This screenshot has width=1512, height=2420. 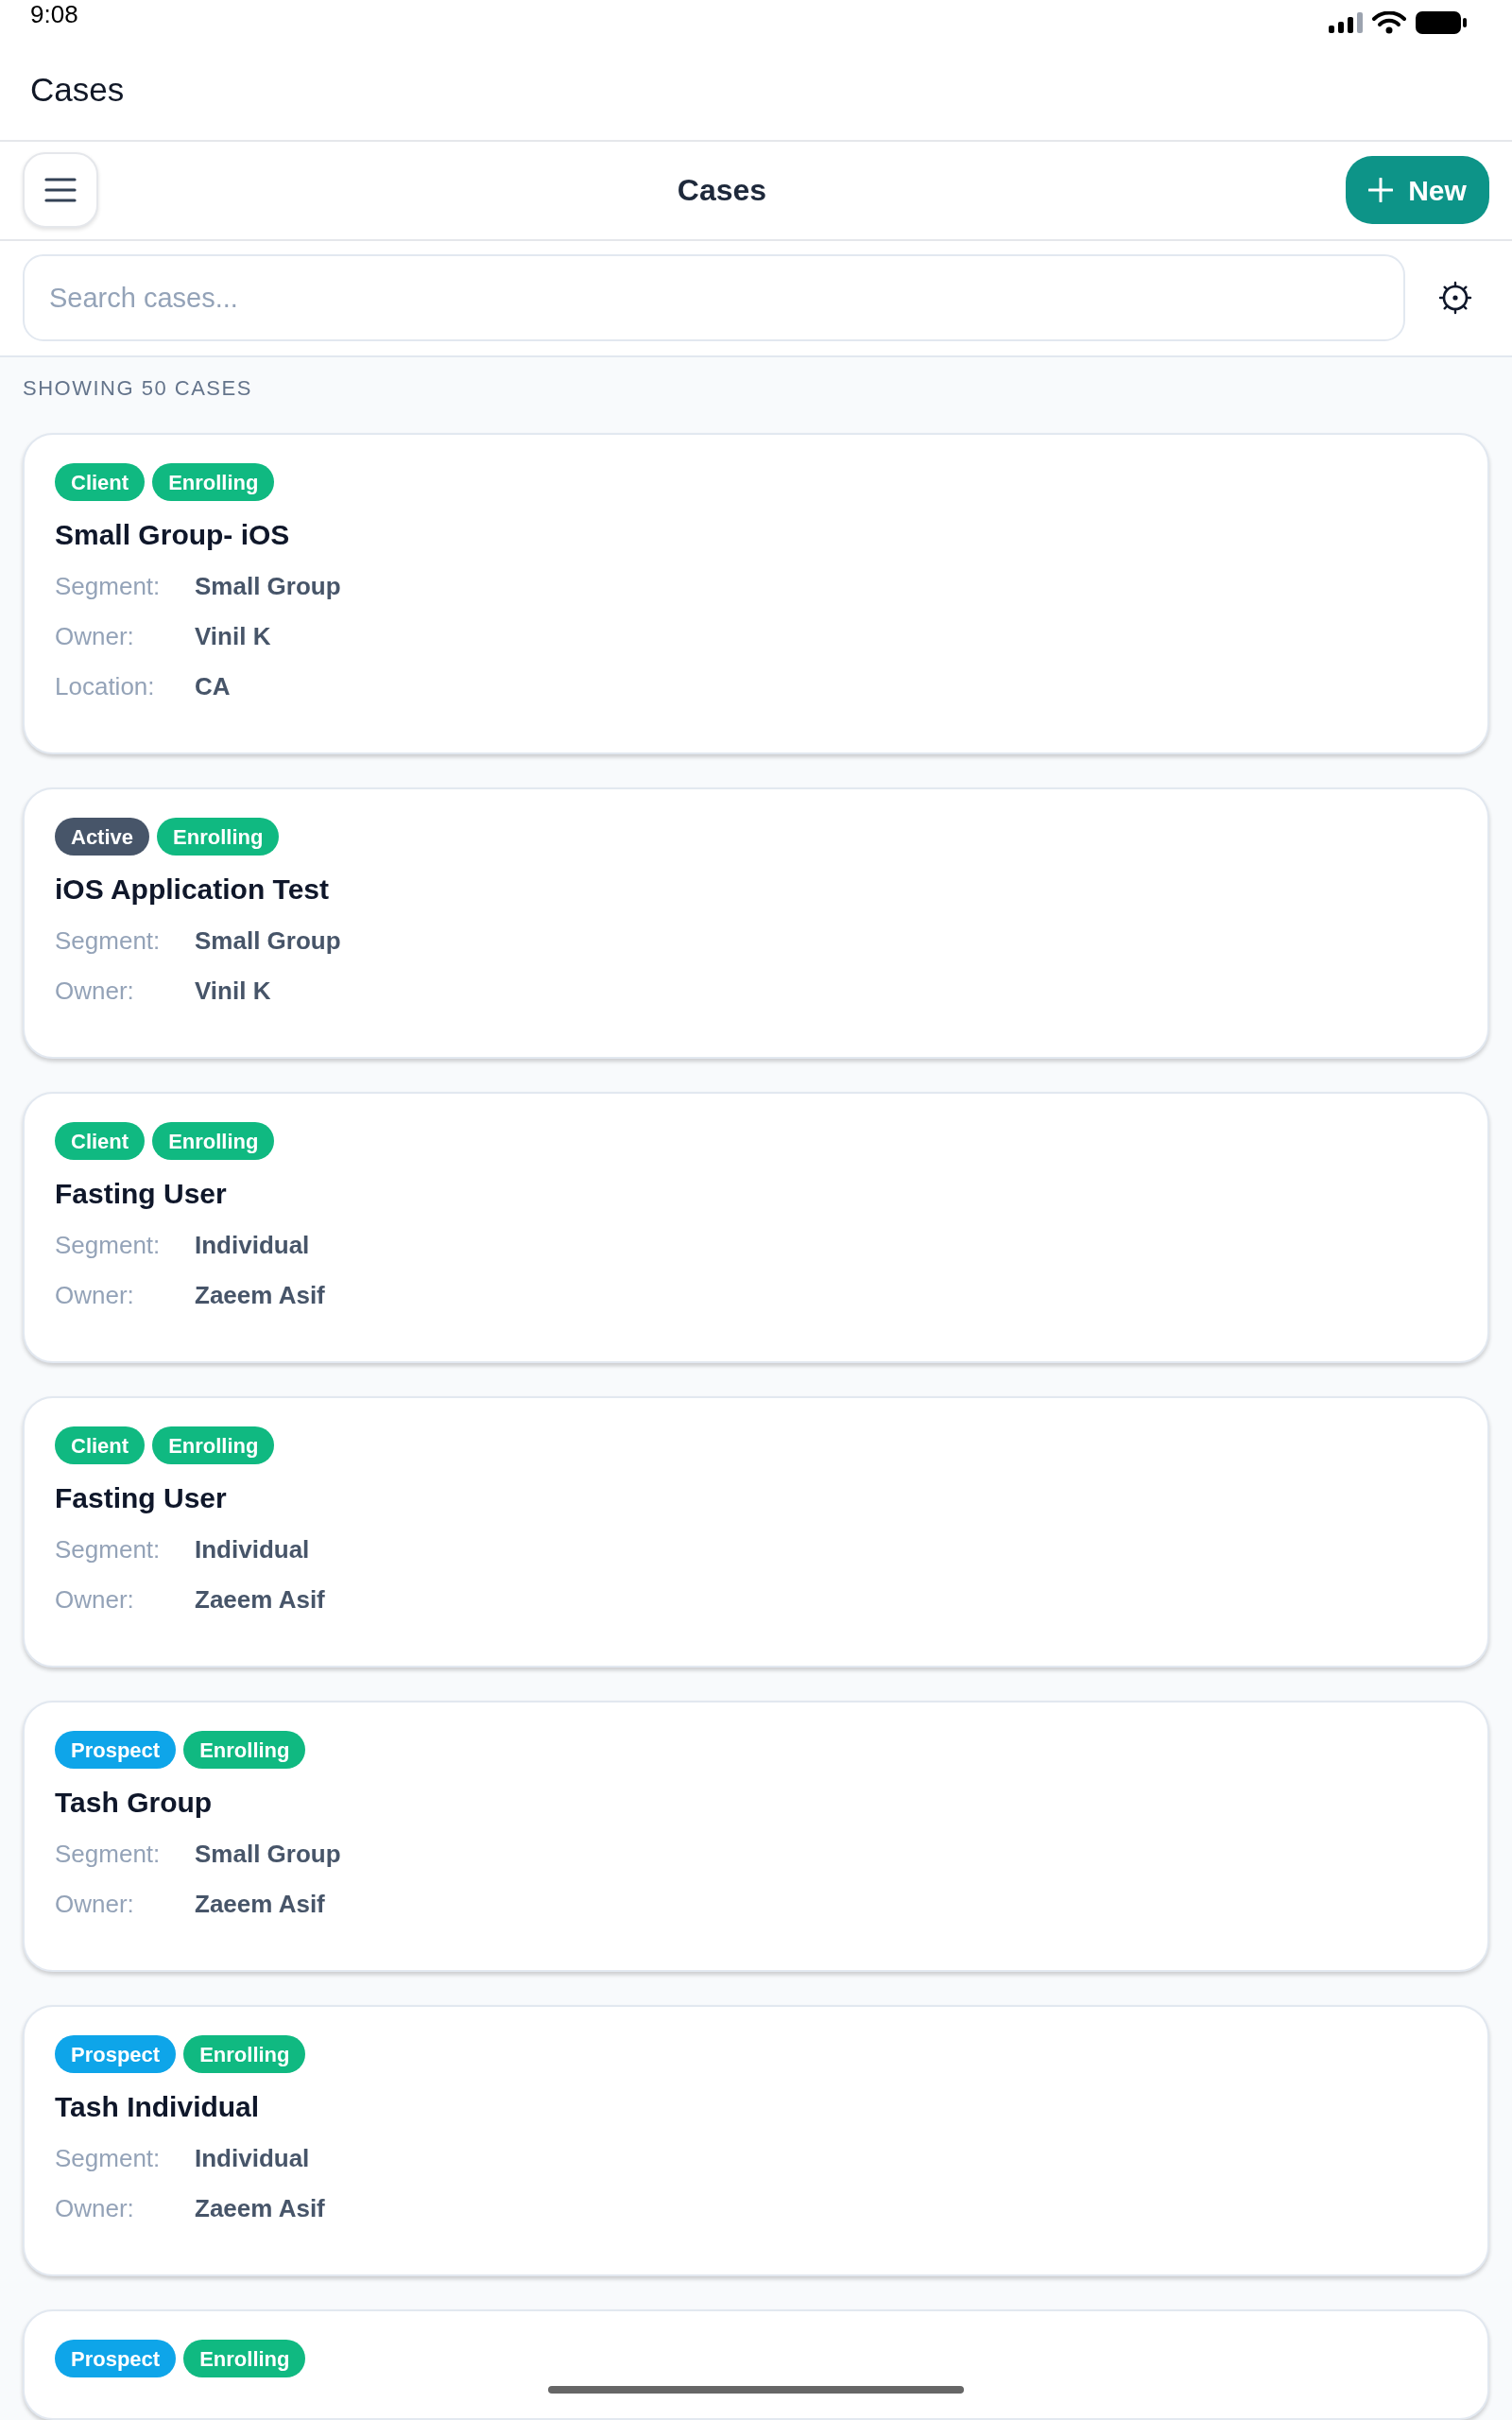 What do you see at coordinates (756, 1836) in the screenshot?
I see `case-card: Prospect Enrolling Tash Group Segment: Small Group Owner: Zaeem Asif` at bounding box center [756, 1836].